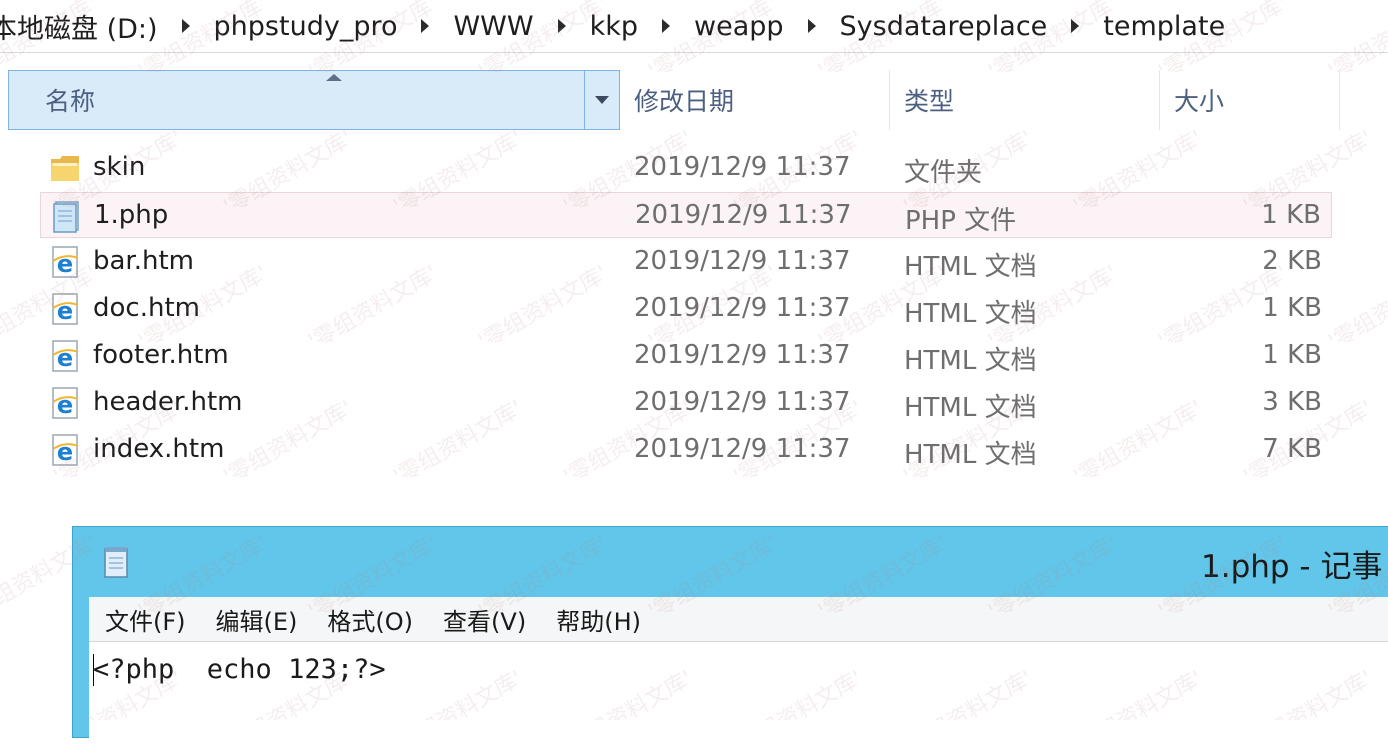 The width and height of the screenshot is (1388, 752). Describe the element at coordinates (1292, 567) in the screenshot. I see `notepad-title: 1.php - 记事` at that location.